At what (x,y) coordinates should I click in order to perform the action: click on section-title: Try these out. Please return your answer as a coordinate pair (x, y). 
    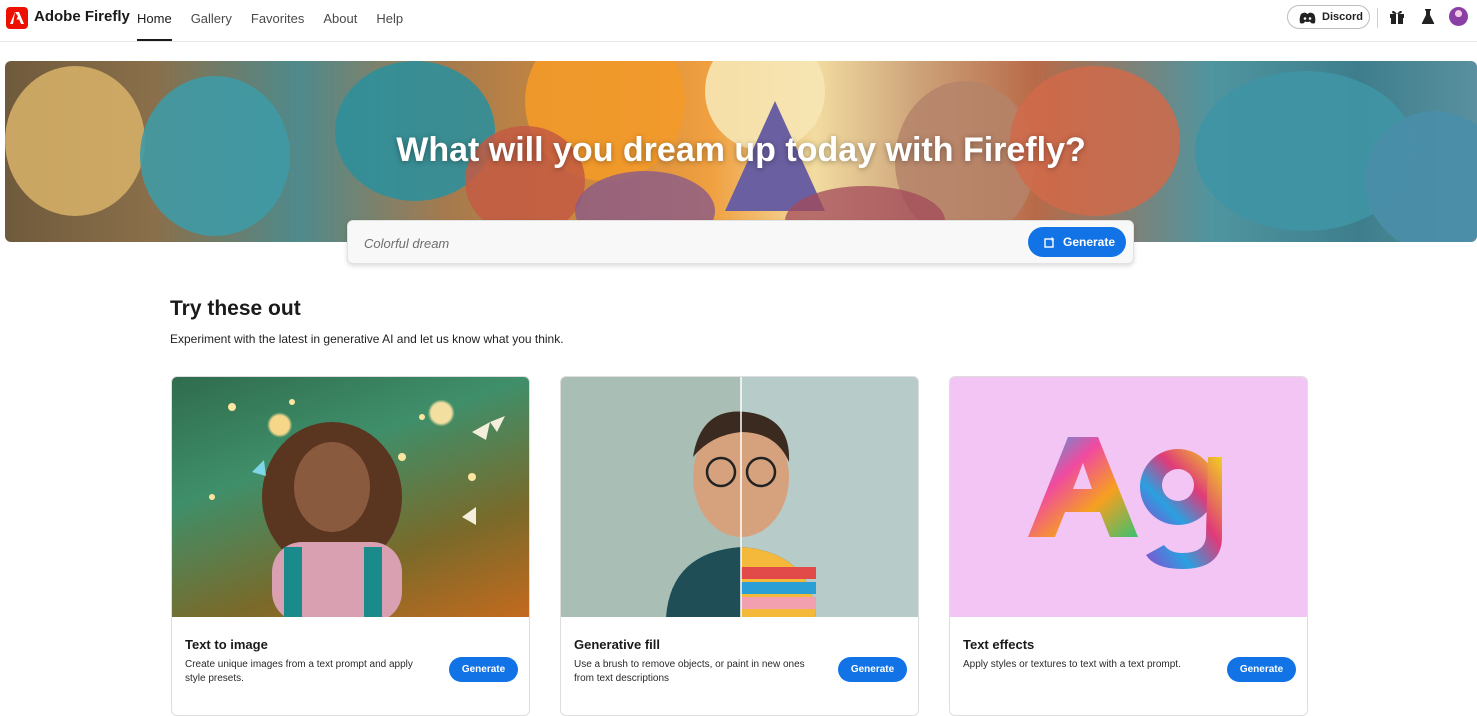
    Looking at the image, I should click on (235, 308).